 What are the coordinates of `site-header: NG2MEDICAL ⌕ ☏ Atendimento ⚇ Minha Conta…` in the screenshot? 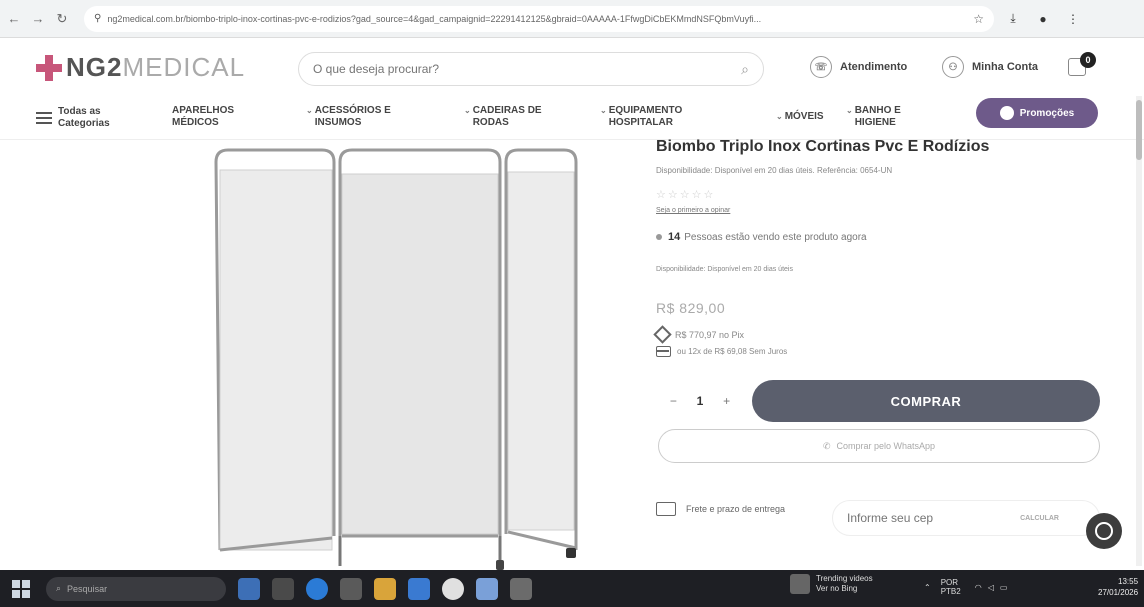 It's located at (572, 67).